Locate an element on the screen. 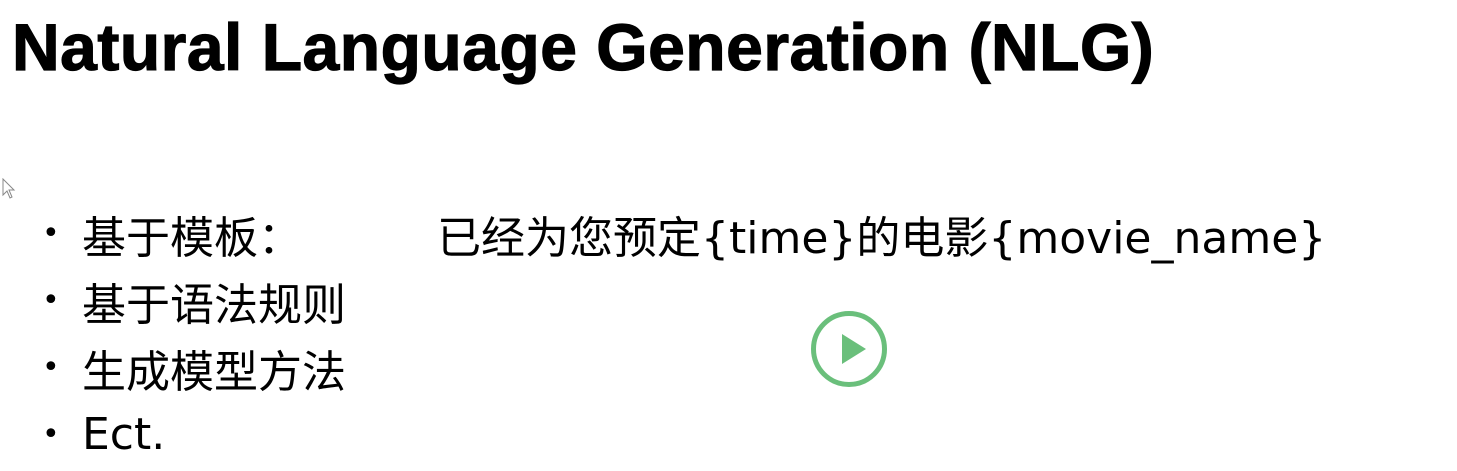 Image resolution: width=1457 pixels, height=471 pixels. bullet-item-etc: • Ect. is located at coordinates (194, 434).